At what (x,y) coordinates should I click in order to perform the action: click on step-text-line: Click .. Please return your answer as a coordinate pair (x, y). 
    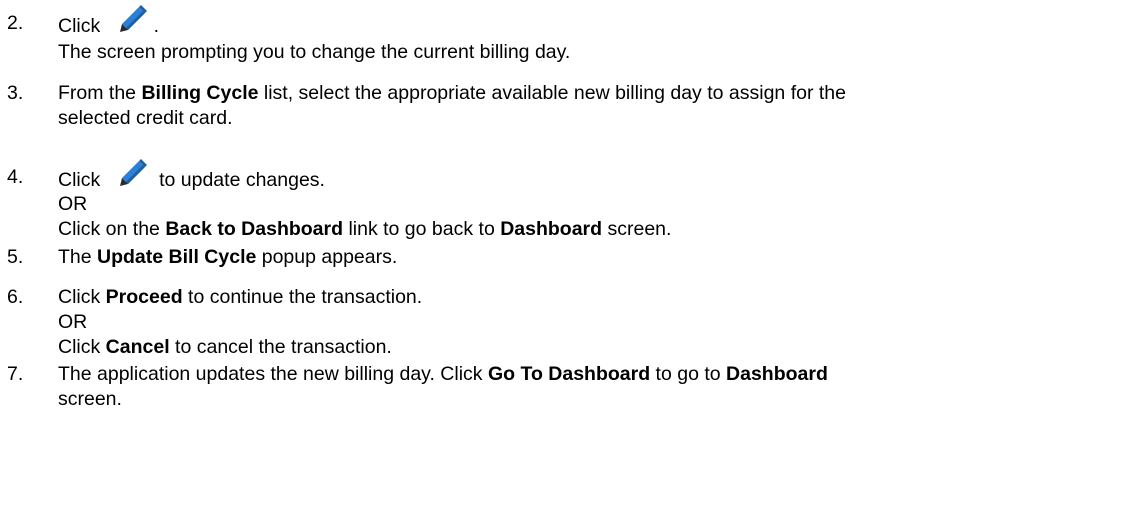
    Looking at the image, I should click on (108, 20).